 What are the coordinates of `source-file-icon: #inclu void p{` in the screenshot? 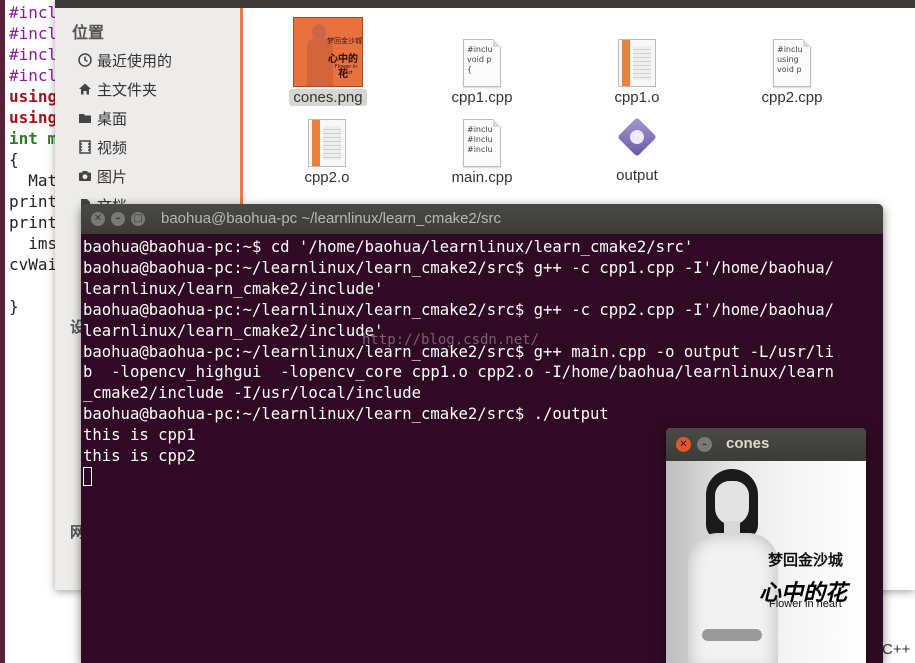 It's located at (482, 63).